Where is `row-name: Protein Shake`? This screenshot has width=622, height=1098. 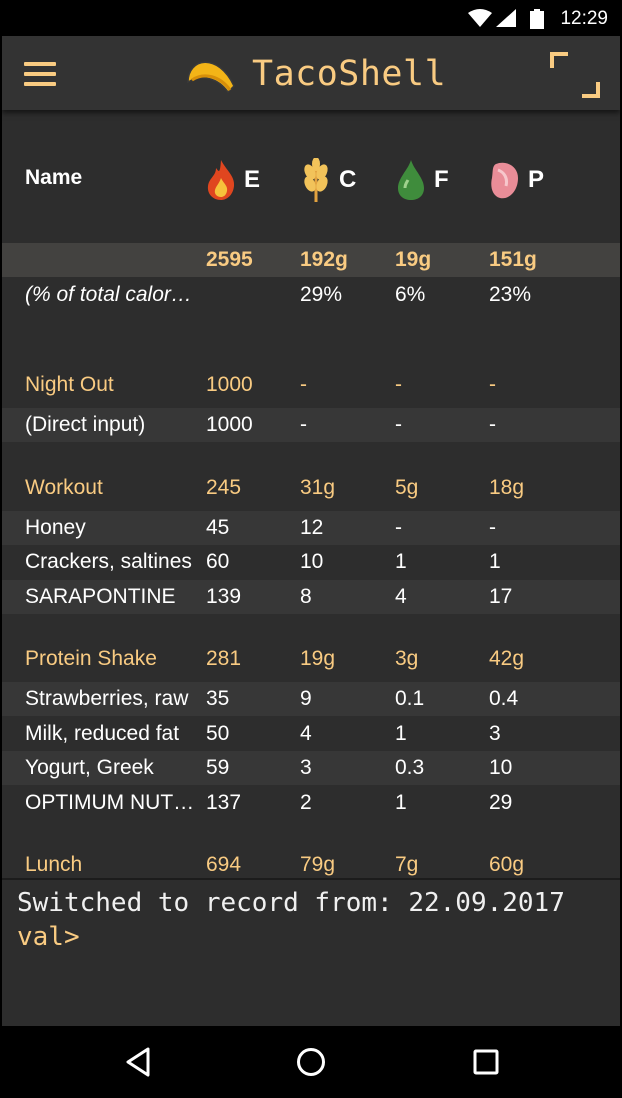
row-name: Protein Shake is located at coordinates (91, 658).